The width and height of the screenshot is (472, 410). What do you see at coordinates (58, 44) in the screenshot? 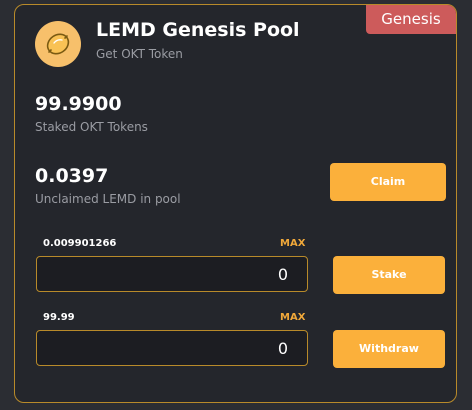
I see `lemon-icon` at bounding box center [58, 44].